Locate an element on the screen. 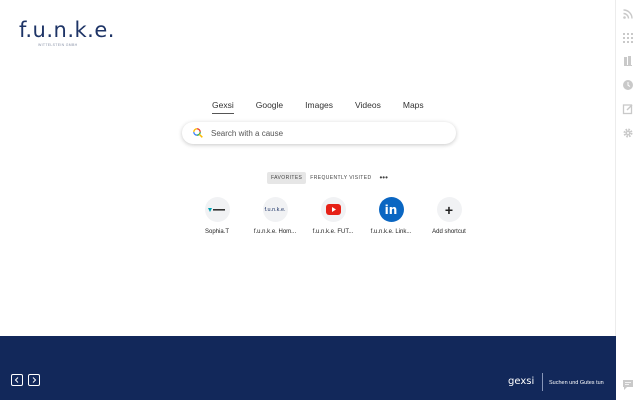  search-input is located at coordinates (326, 133).